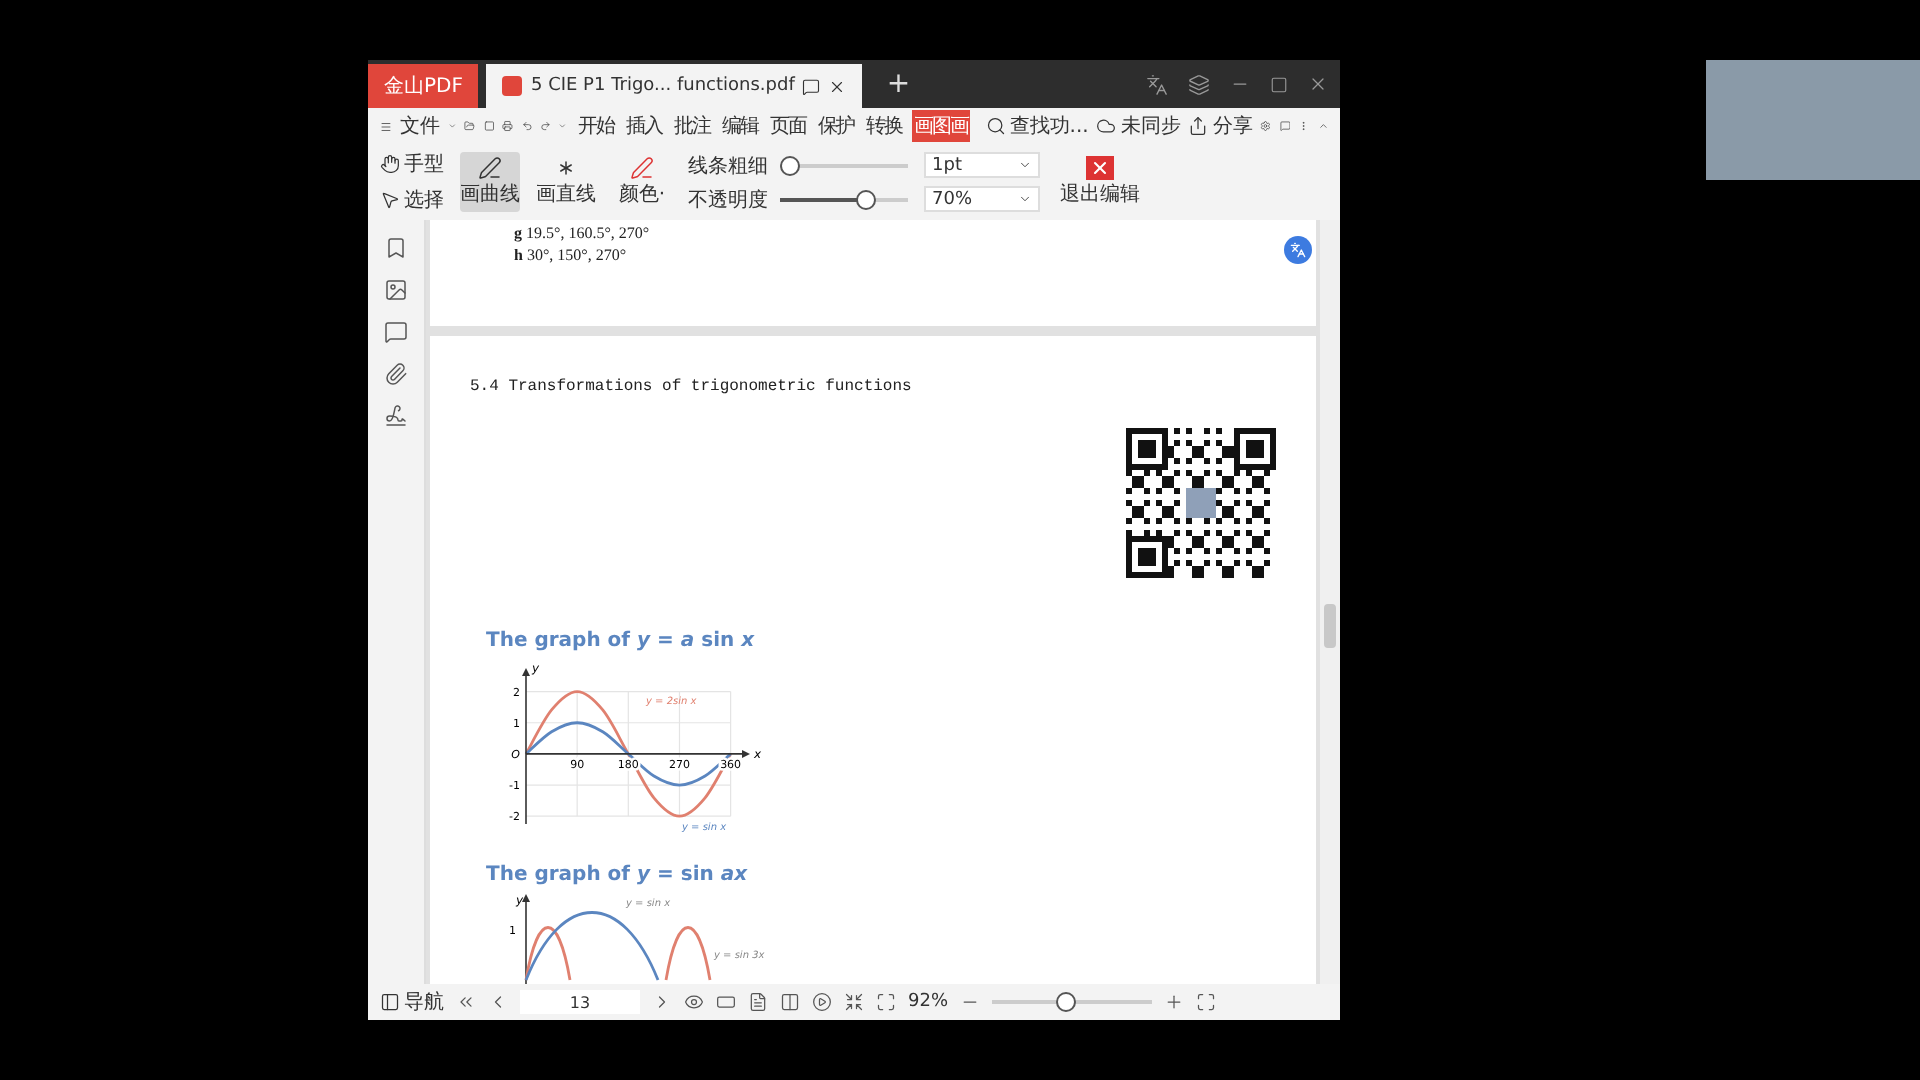 This screenshot has height=1080, width=1920. What do you see at coordinates (1330, 626) in the screenshot?
I see `scrollbar-thumb` at bounding box center [1330, 626].